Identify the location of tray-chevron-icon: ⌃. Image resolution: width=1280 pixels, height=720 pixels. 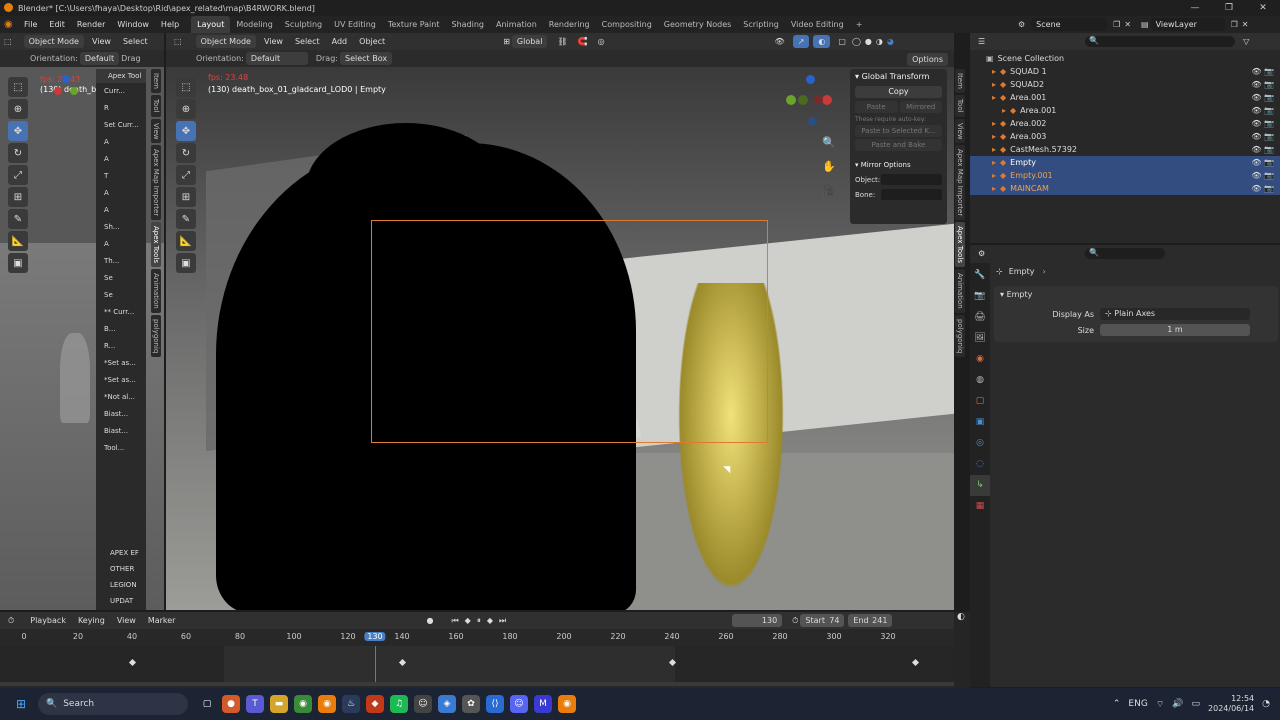
(1117, 704).